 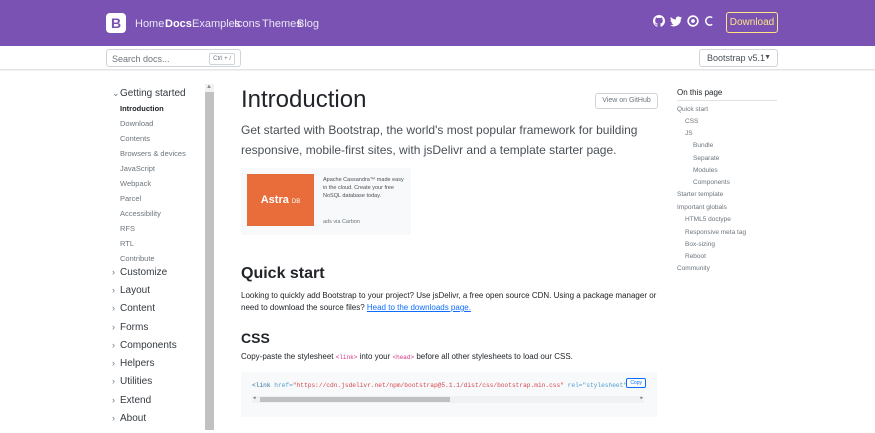 I want to click on code-scrollbar-thumb, so click(x=355, y=399).